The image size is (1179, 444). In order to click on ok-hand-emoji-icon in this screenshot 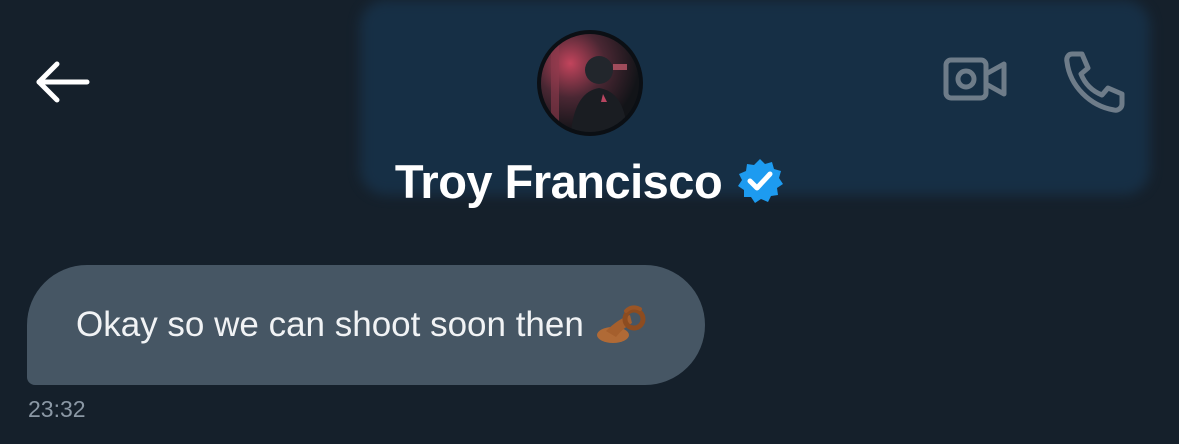, I will do `click(621, 324)`.